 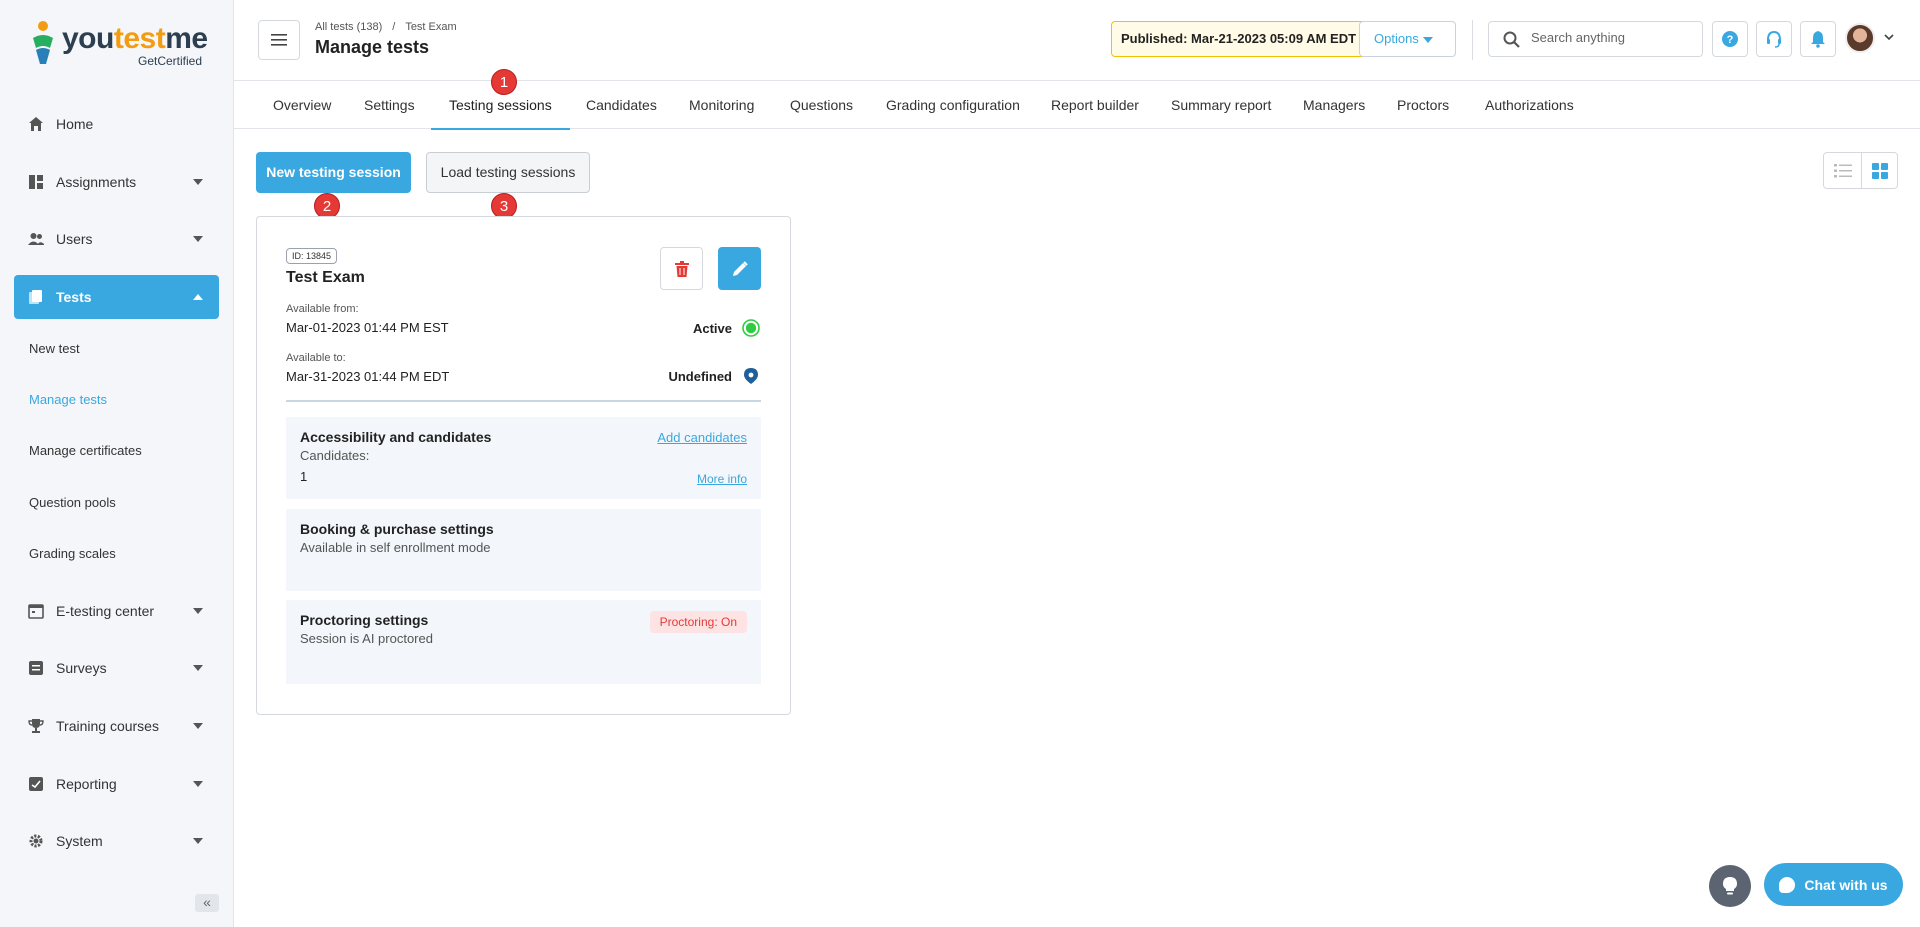 I want to click on sidebar-item-surveys: Surveys, so click(x=116, y=668).